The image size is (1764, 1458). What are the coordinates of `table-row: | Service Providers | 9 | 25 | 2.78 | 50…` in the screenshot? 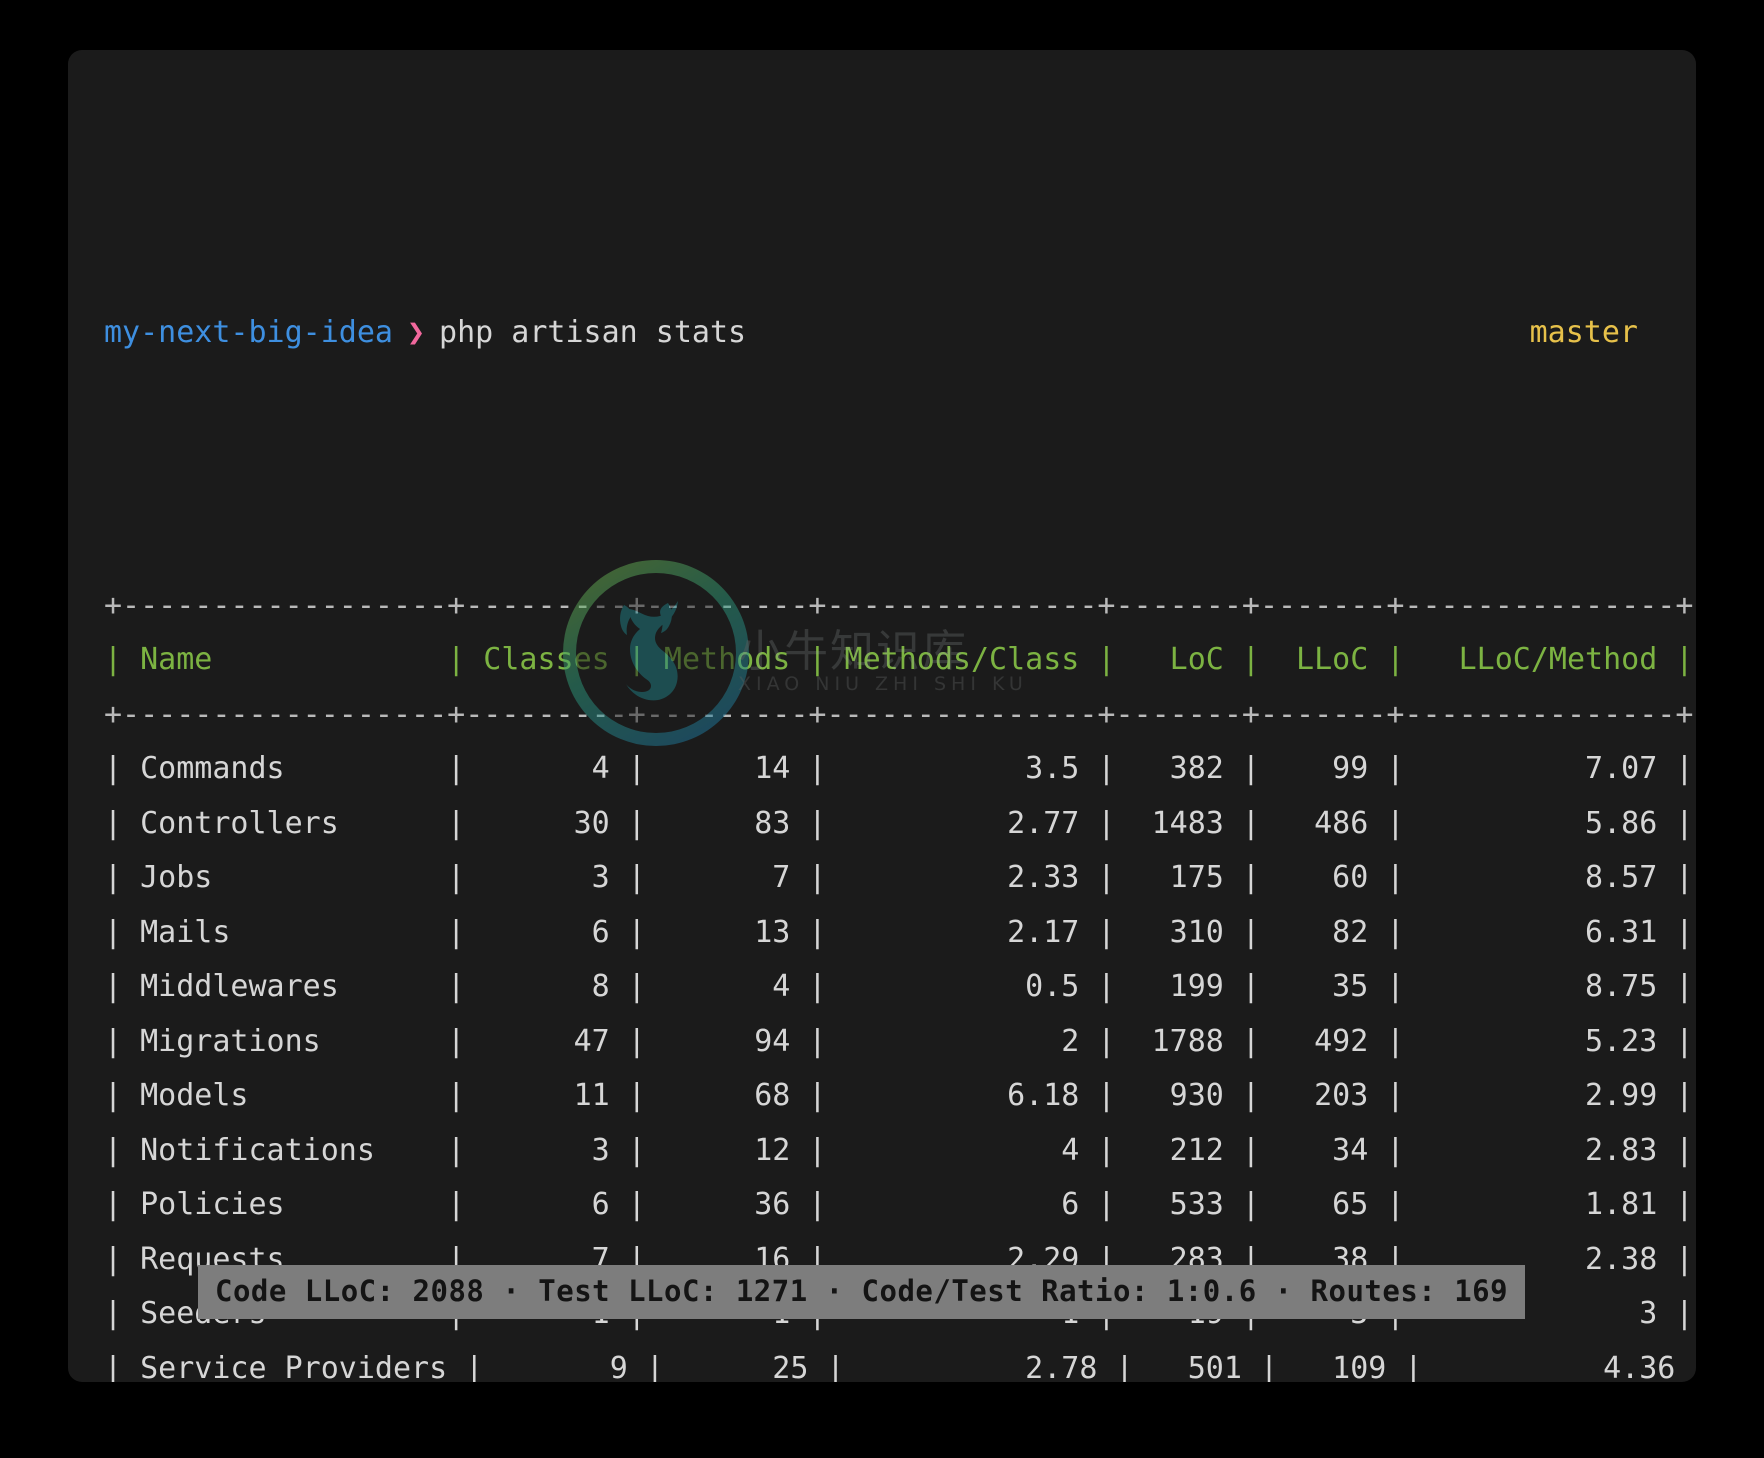 It's located at (900, 1366).